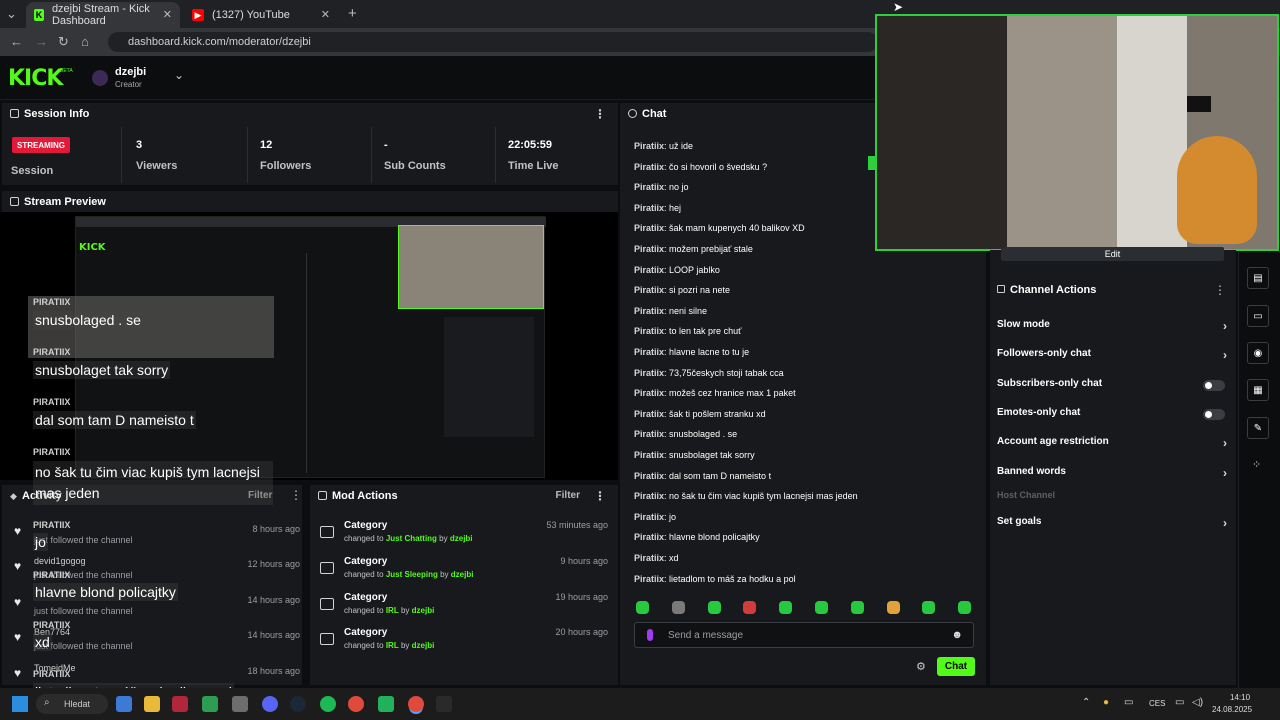 This screenshot has height=720, width=1280. What do you see at coordinates (921, 666) in the screenshot?
I see `chat-settings-icon: ⚙` at bounding box center [921, 666].